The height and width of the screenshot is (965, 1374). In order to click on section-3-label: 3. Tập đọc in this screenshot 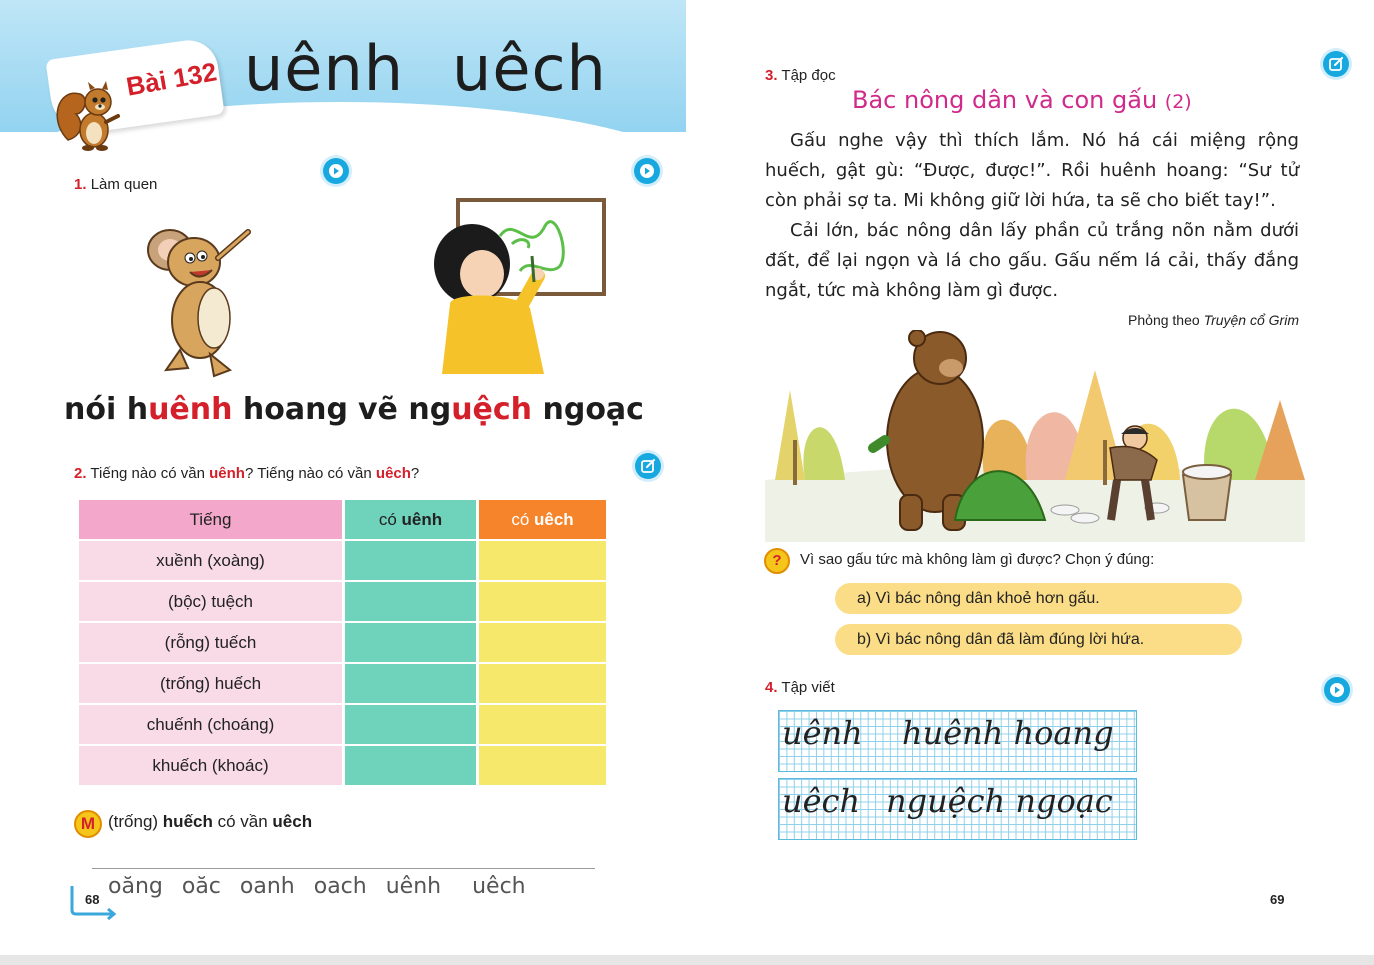, I will do `click(800, 75)`.